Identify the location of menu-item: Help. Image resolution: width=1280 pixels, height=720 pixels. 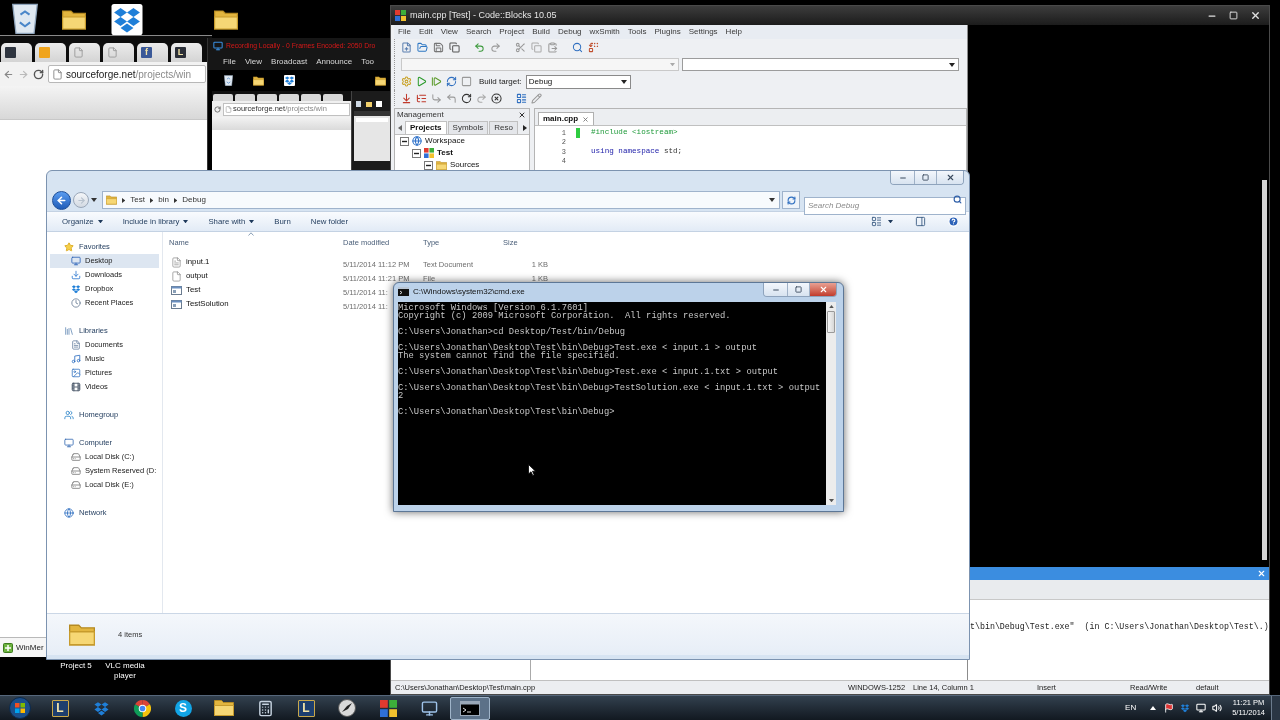
(734, 32).